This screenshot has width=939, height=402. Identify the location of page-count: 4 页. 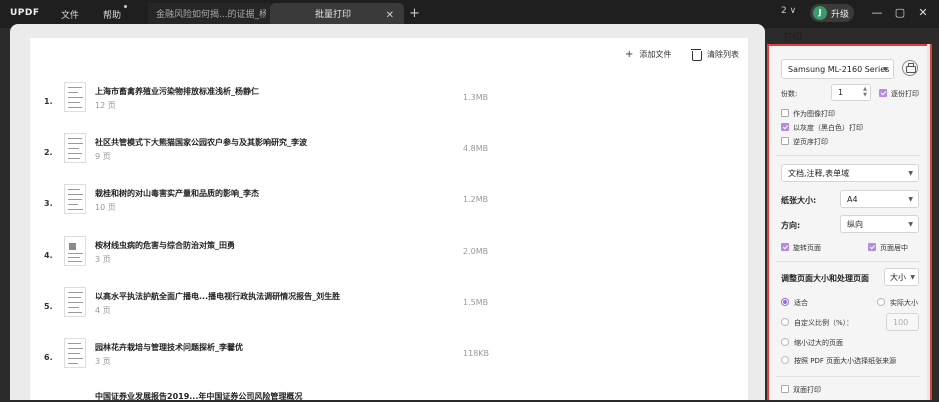
(103, 310).